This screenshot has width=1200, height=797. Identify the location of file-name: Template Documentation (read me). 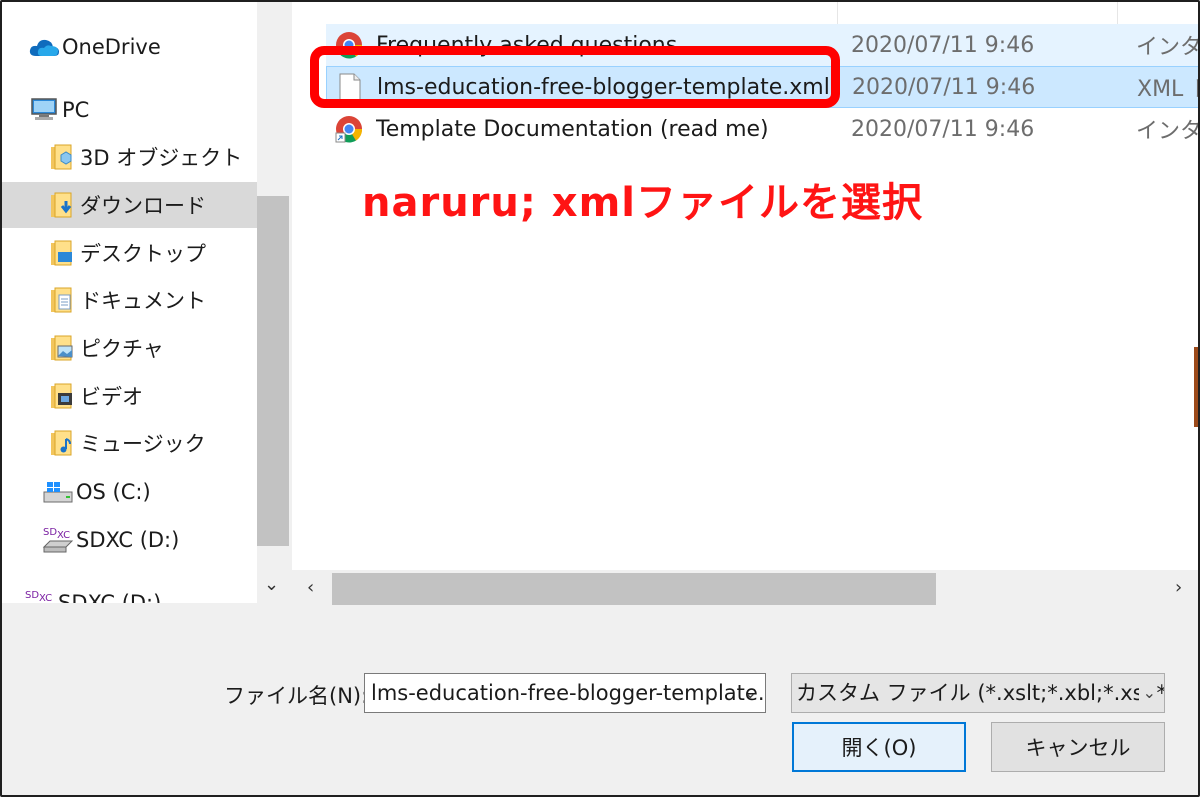
(572, 129).